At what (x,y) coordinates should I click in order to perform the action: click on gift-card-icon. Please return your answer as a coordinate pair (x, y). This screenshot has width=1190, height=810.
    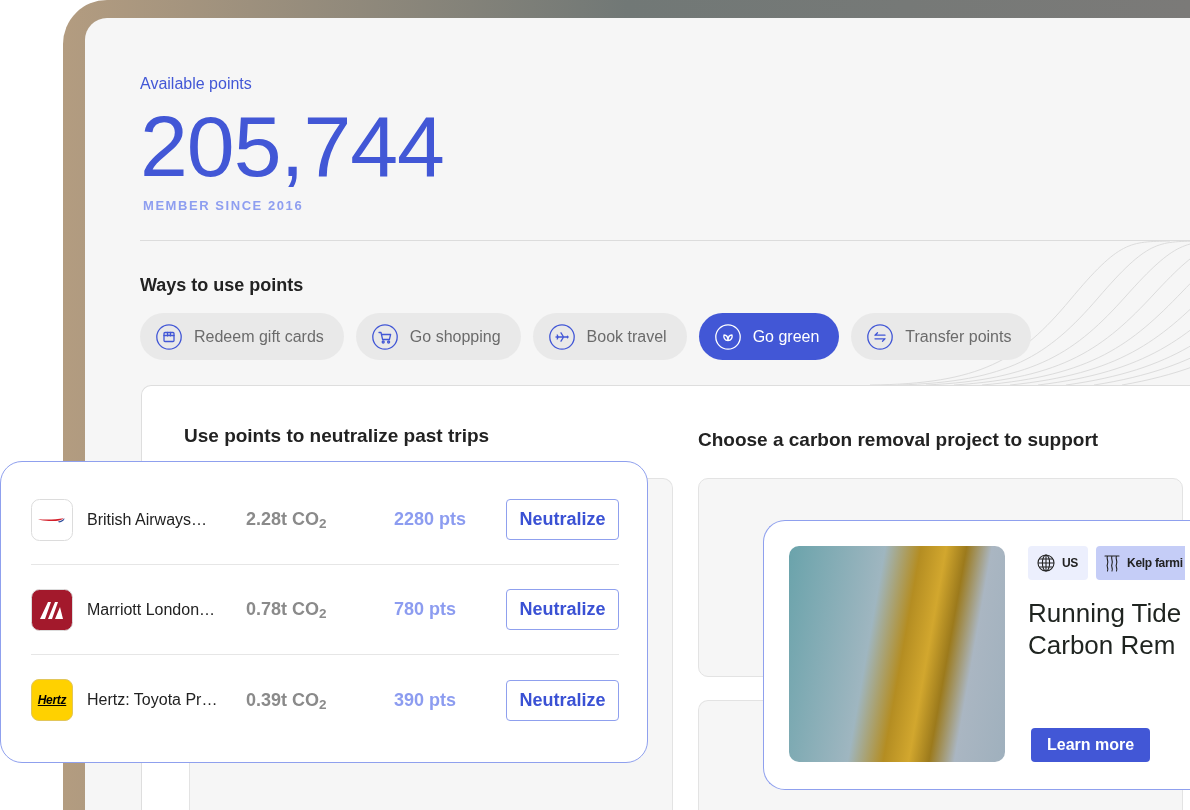
    Looking at the image, I should click on (169, 336).